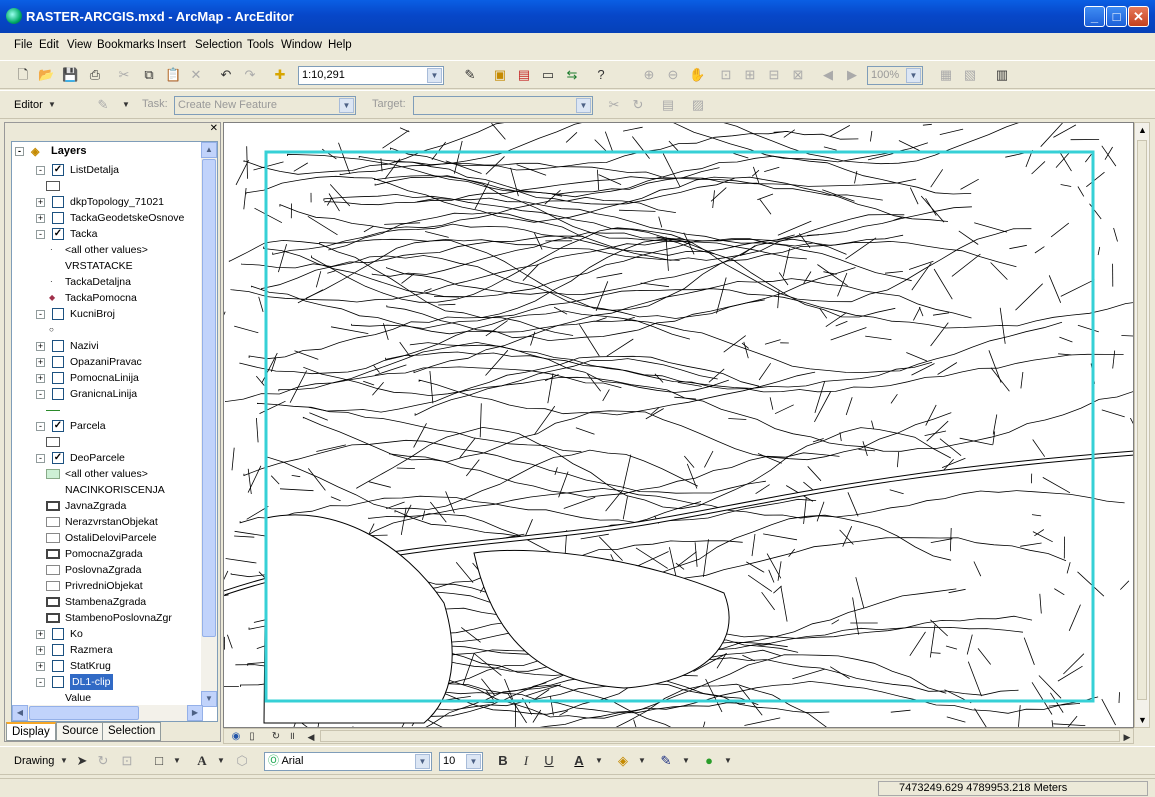 The height and width of the screenshot is (797, 1155). I want to click on data-view-icon: ◉, so click(236, 737).